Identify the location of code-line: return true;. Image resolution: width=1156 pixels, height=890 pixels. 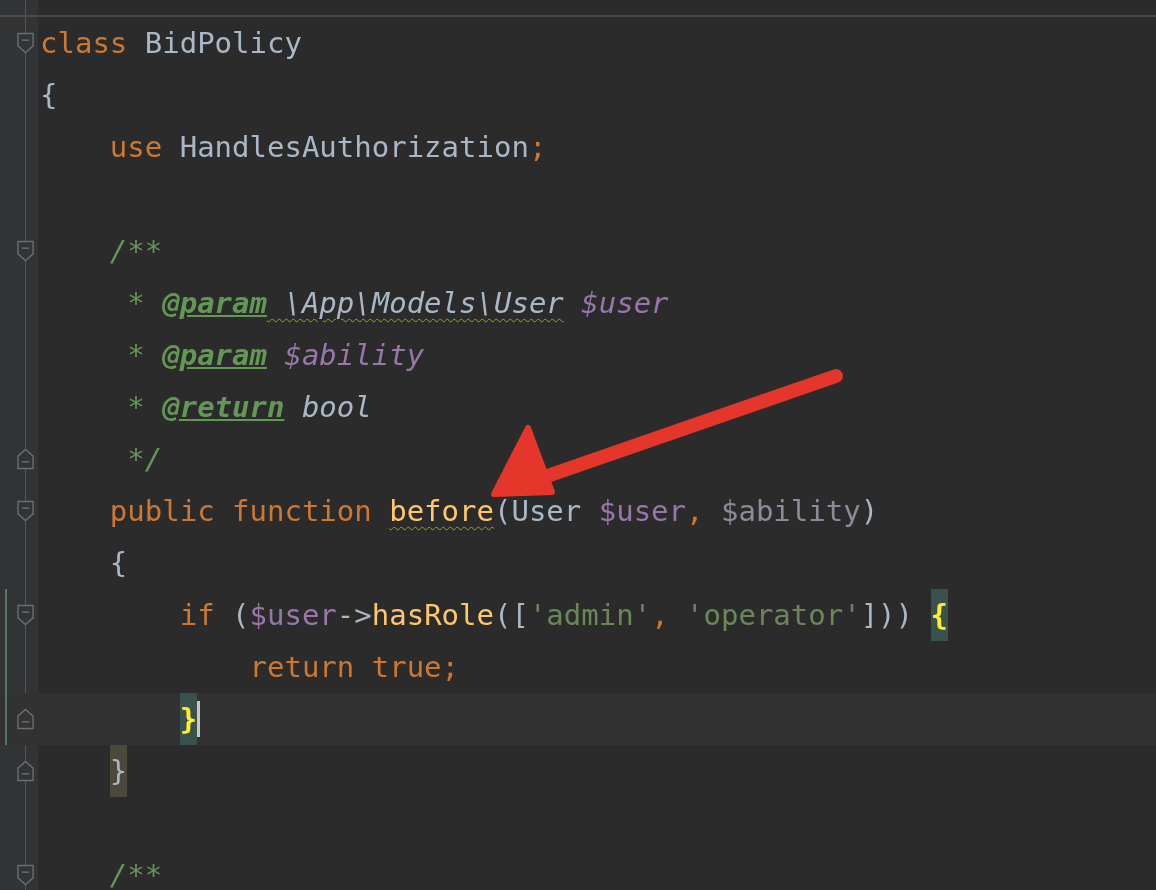
(354, 667).